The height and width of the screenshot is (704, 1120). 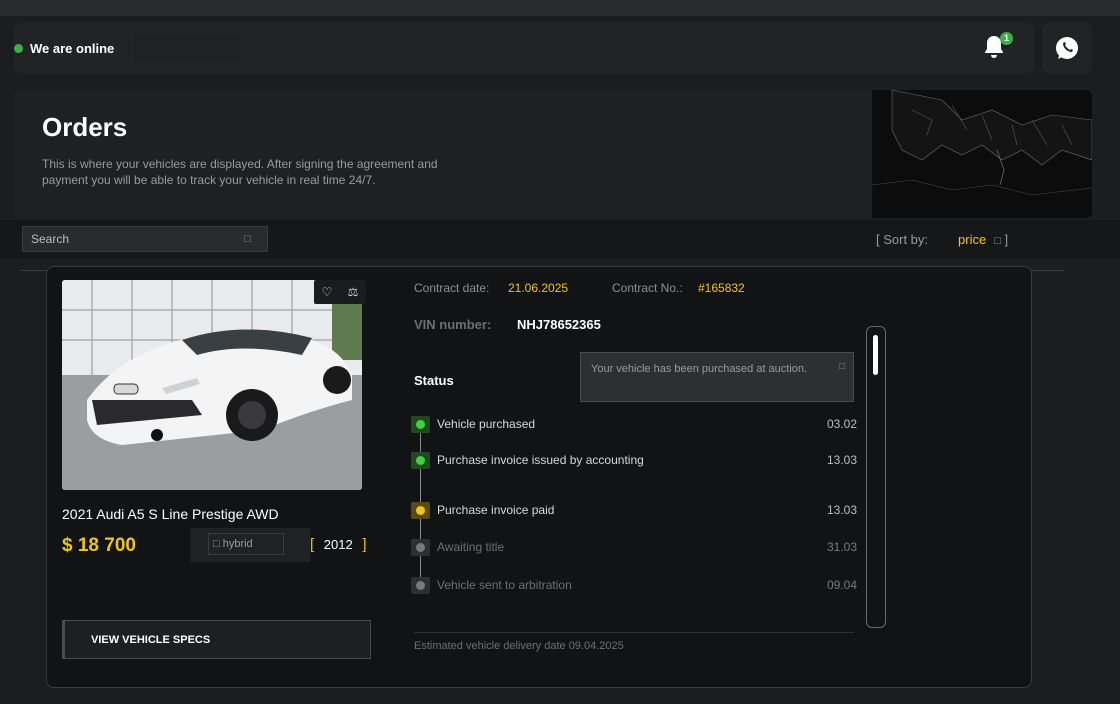 What do you see at coordinates (99, 545) in the screenshot?
I see `vehicle-price: $ 18 700` at bounding box center [99, 545].